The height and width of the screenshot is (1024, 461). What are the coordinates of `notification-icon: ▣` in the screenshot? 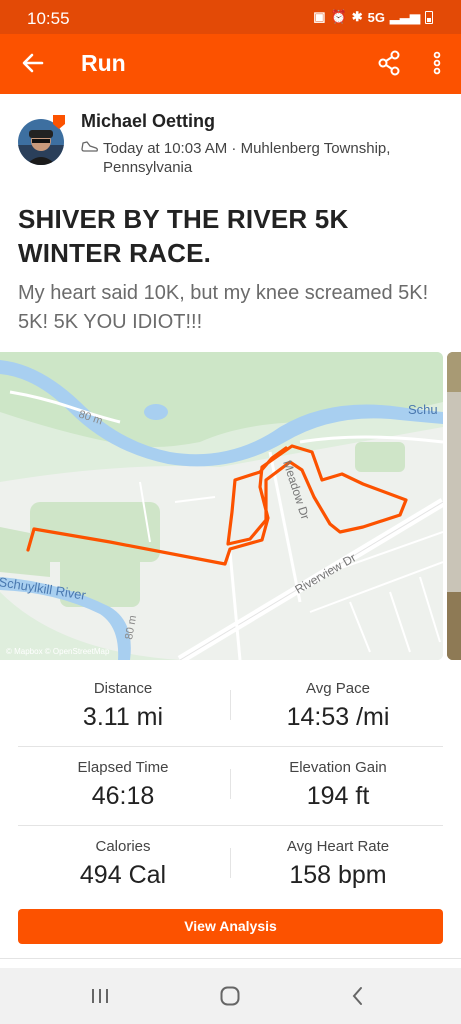 It's located at (319, 16).